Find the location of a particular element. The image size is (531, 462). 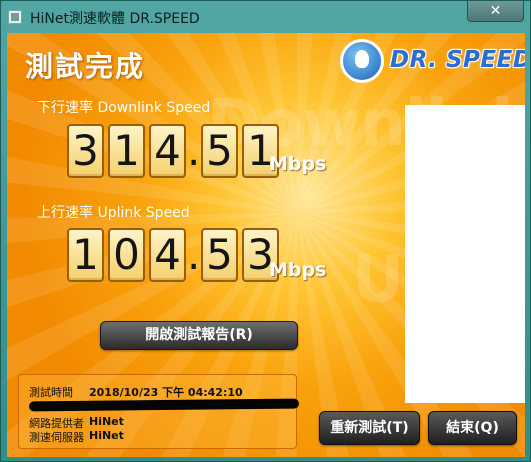

uplink-digit: 5 is located at coordinates (219, 255).